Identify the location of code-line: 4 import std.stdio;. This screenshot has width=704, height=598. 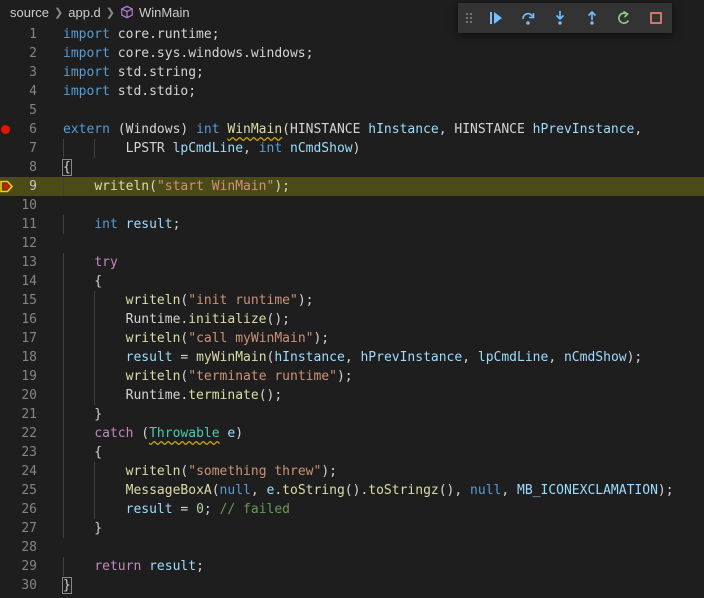
(352, 91).